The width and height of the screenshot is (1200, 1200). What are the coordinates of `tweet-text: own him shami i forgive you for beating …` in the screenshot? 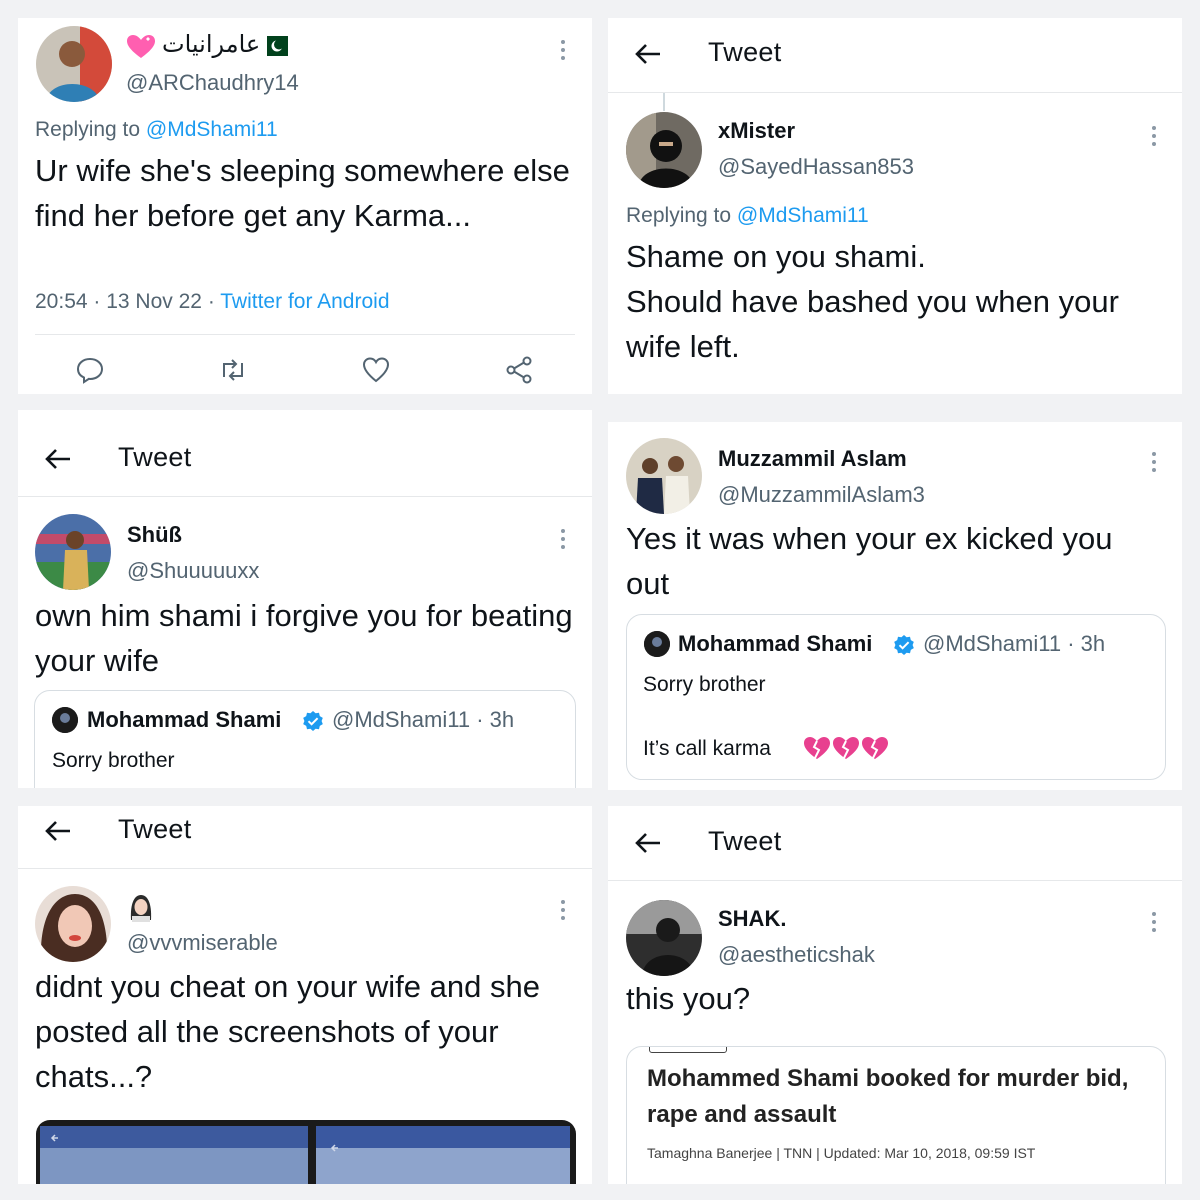 It's located at (304, 638).